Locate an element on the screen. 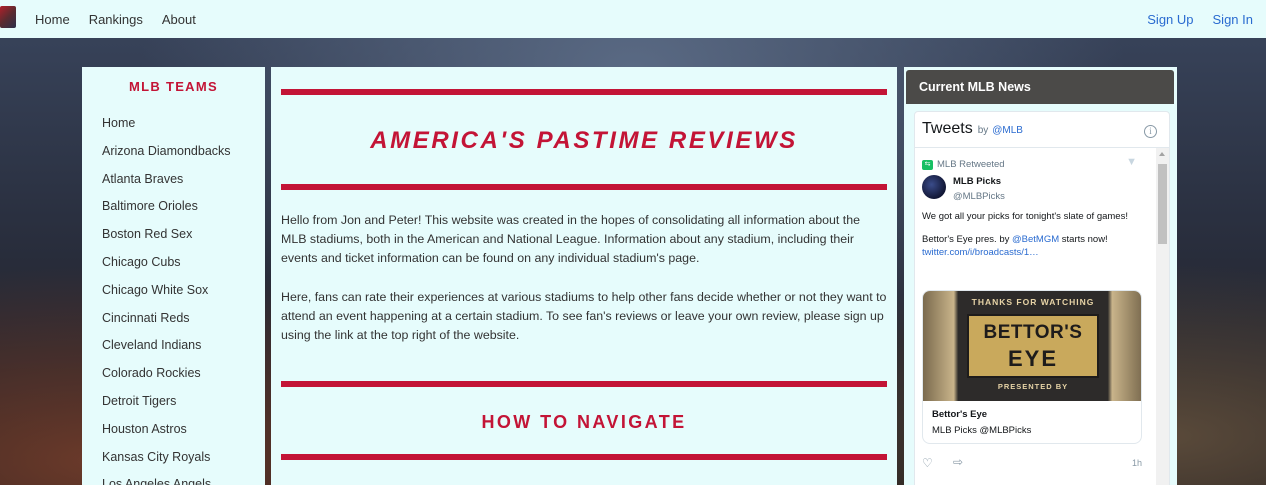 The image size is (1266, 485). tweet-author-handle: @MLBPicks is located at coordinates (979, 196).